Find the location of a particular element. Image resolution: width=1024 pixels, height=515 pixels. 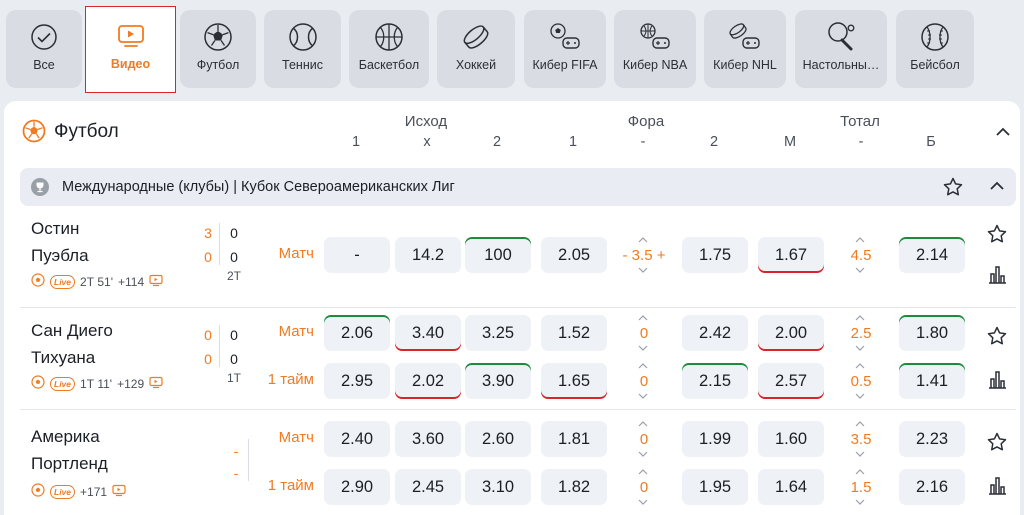

odd-2: 2.60 is located at coordinates (498, 439).